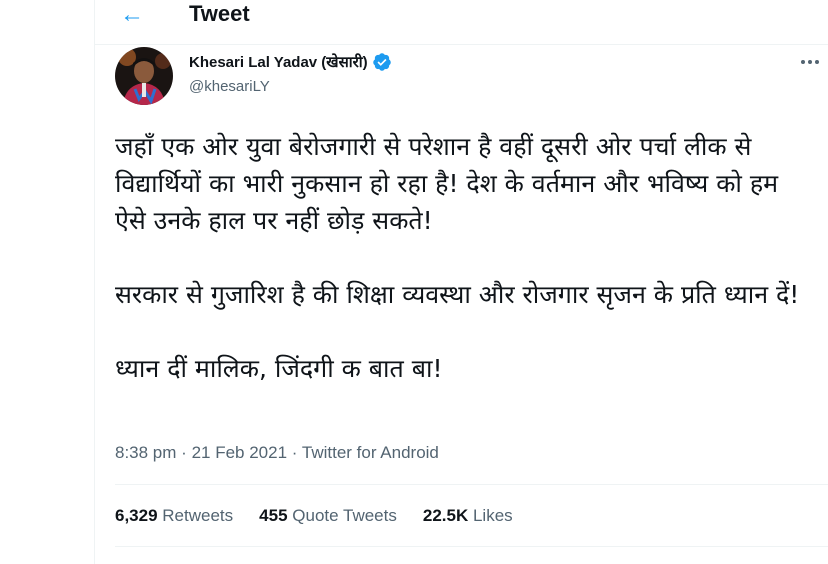  What do you see at coordinates (492, 515) in the screenshot?
I see `likes-label: Likes` at bounding box center [492, 515].